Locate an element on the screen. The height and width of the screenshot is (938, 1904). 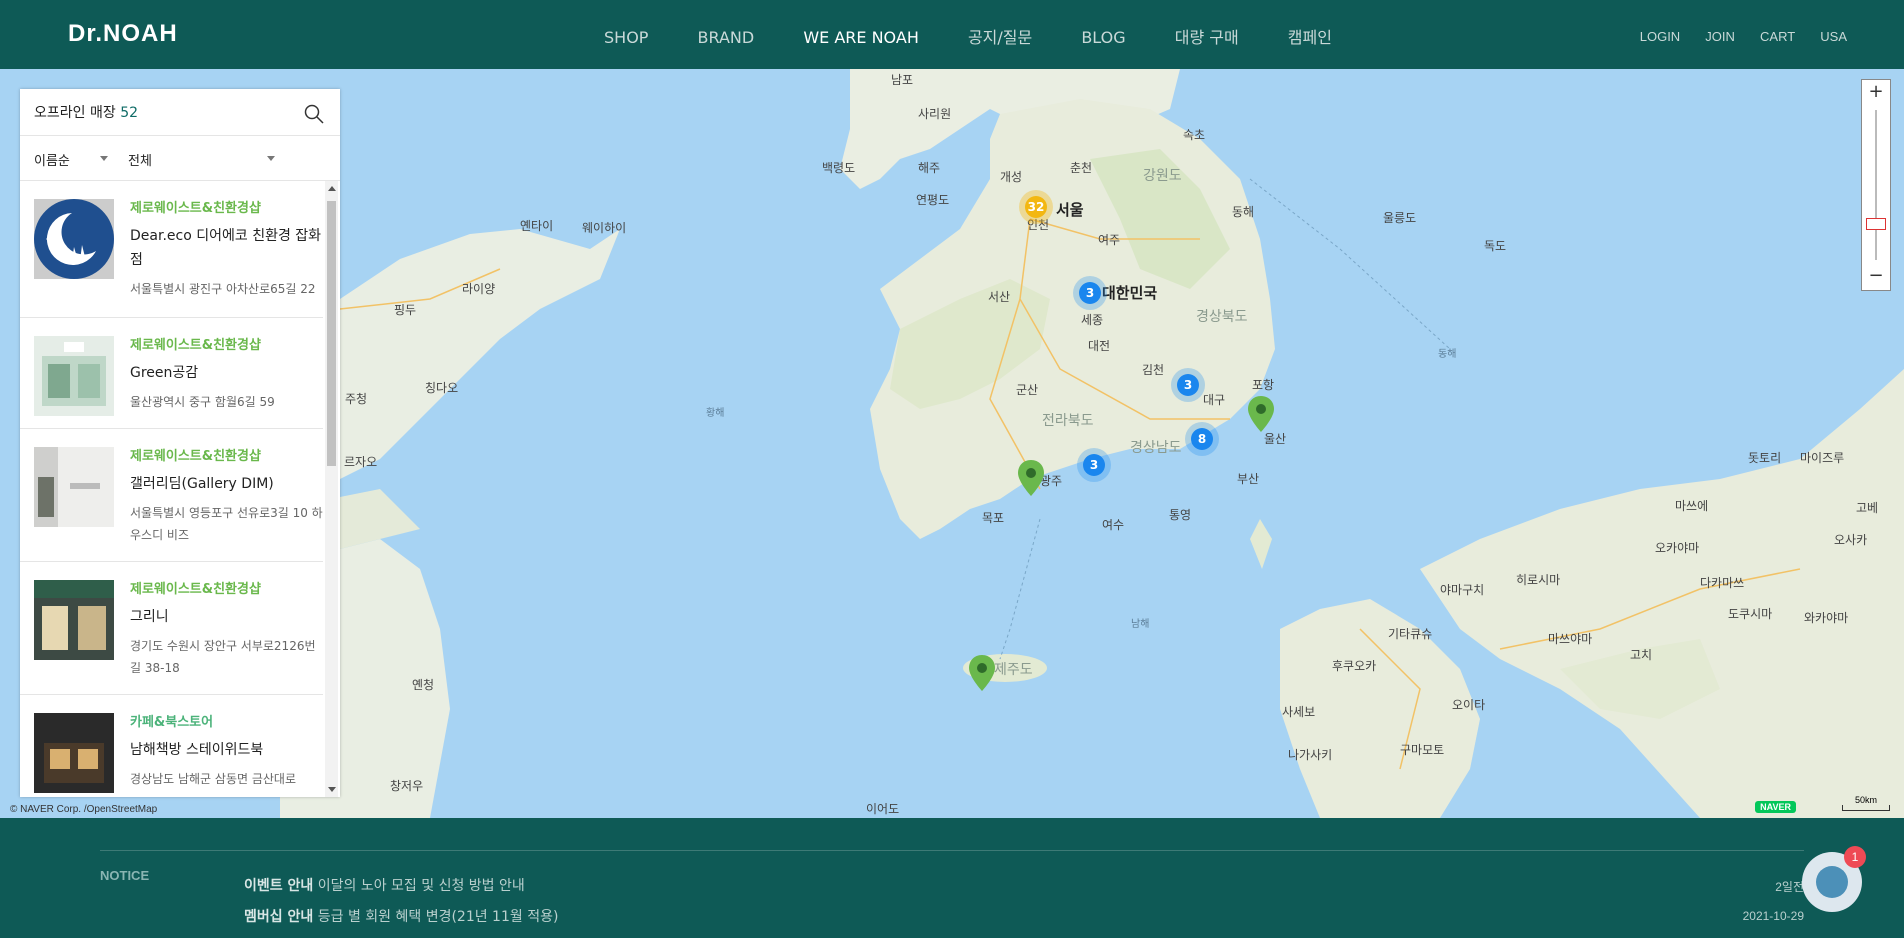
label-takamatsu: 다카마쓰 is located at coordinates (1722, 583).